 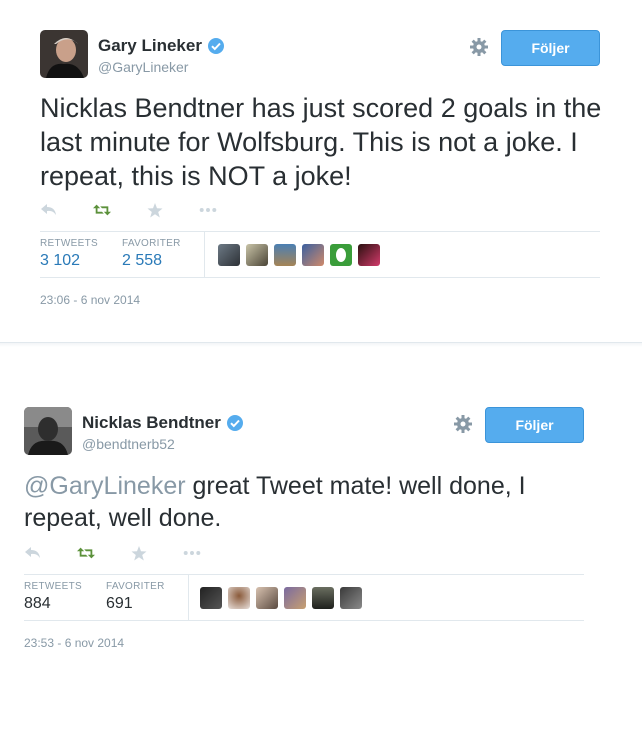 What do you see at coordinates (128, 444) in the screenshot?
I see `user-handle: @bendtnerb52` at bounding box center [128, 444].